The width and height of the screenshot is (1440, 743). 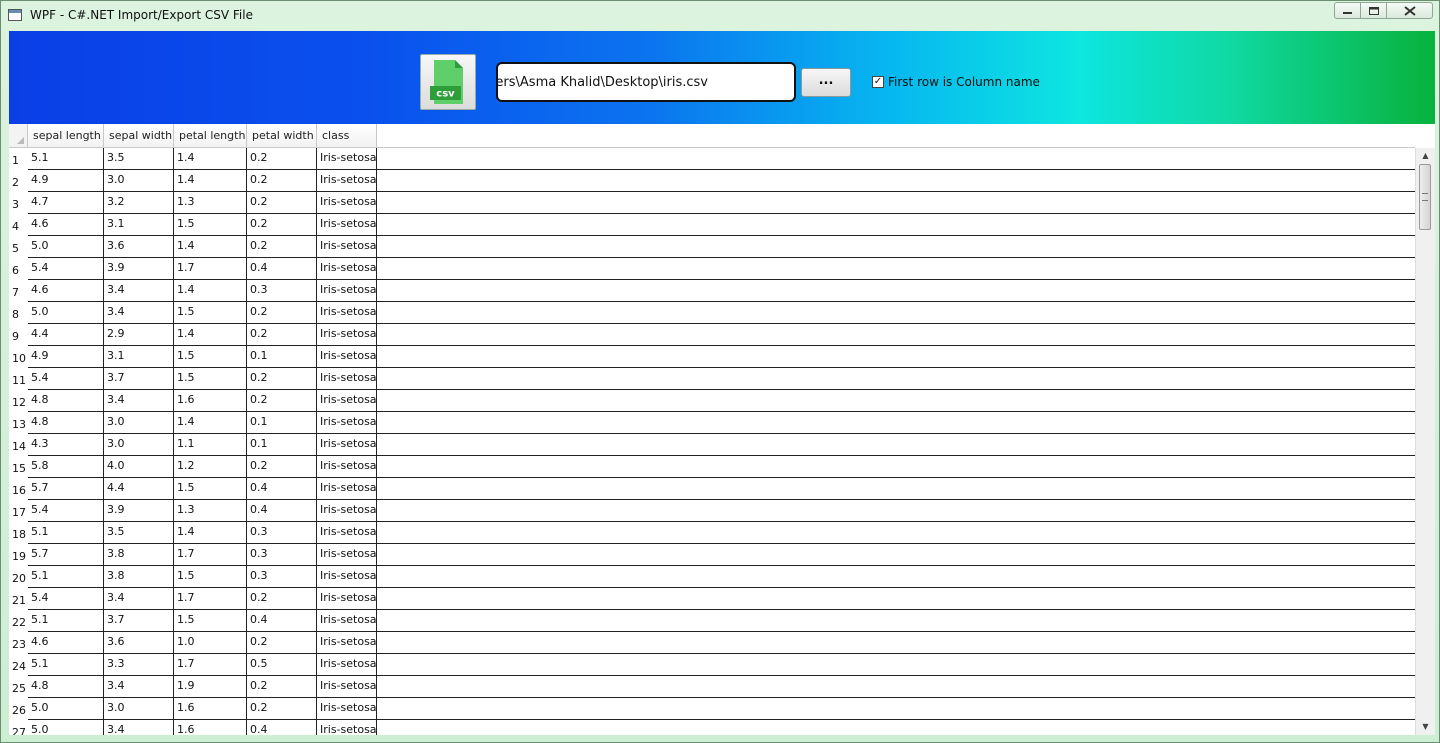 I want to click on csv-file-button: csv, so click(x=448, y=82).